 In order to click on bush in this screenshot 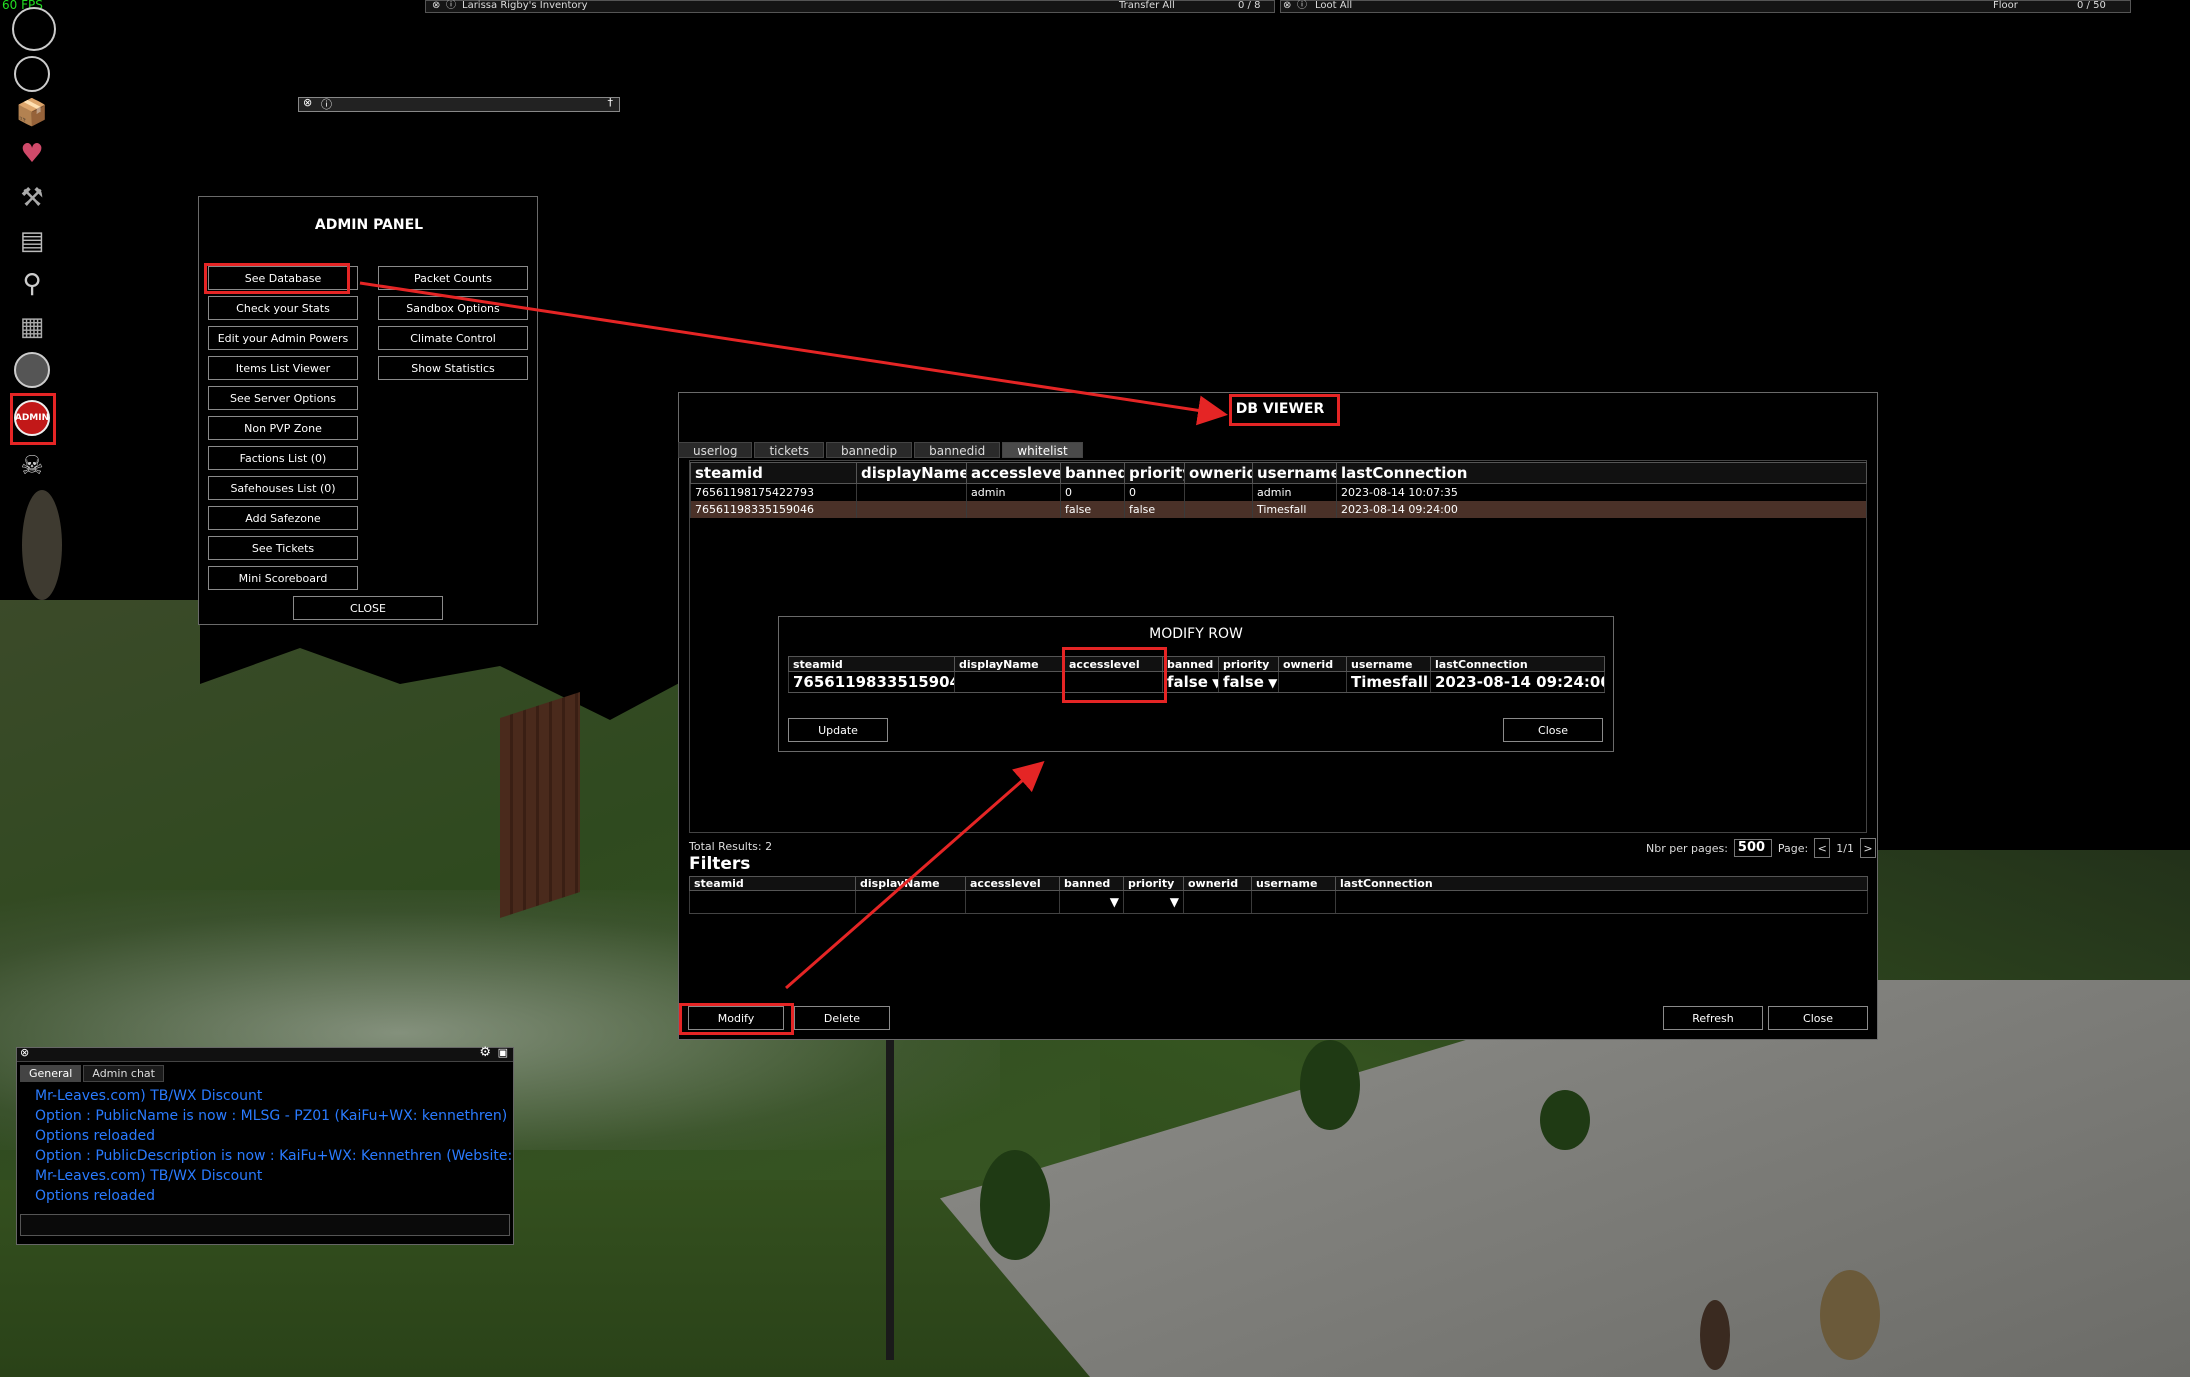, I will do `click(1565, 1120)`.